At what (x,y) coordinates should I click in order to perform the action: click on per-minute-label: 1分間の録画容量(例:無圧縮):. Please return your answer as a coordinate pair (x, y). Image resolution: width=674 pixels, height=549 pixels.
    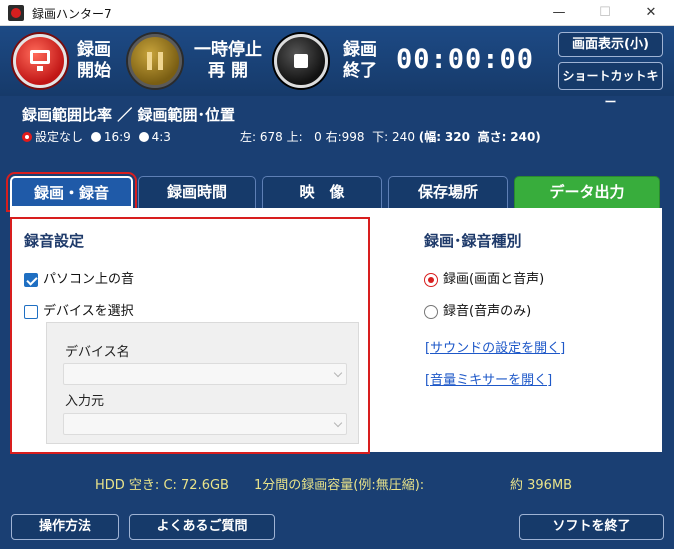
    Looking at the image, I should click on (339, 485).